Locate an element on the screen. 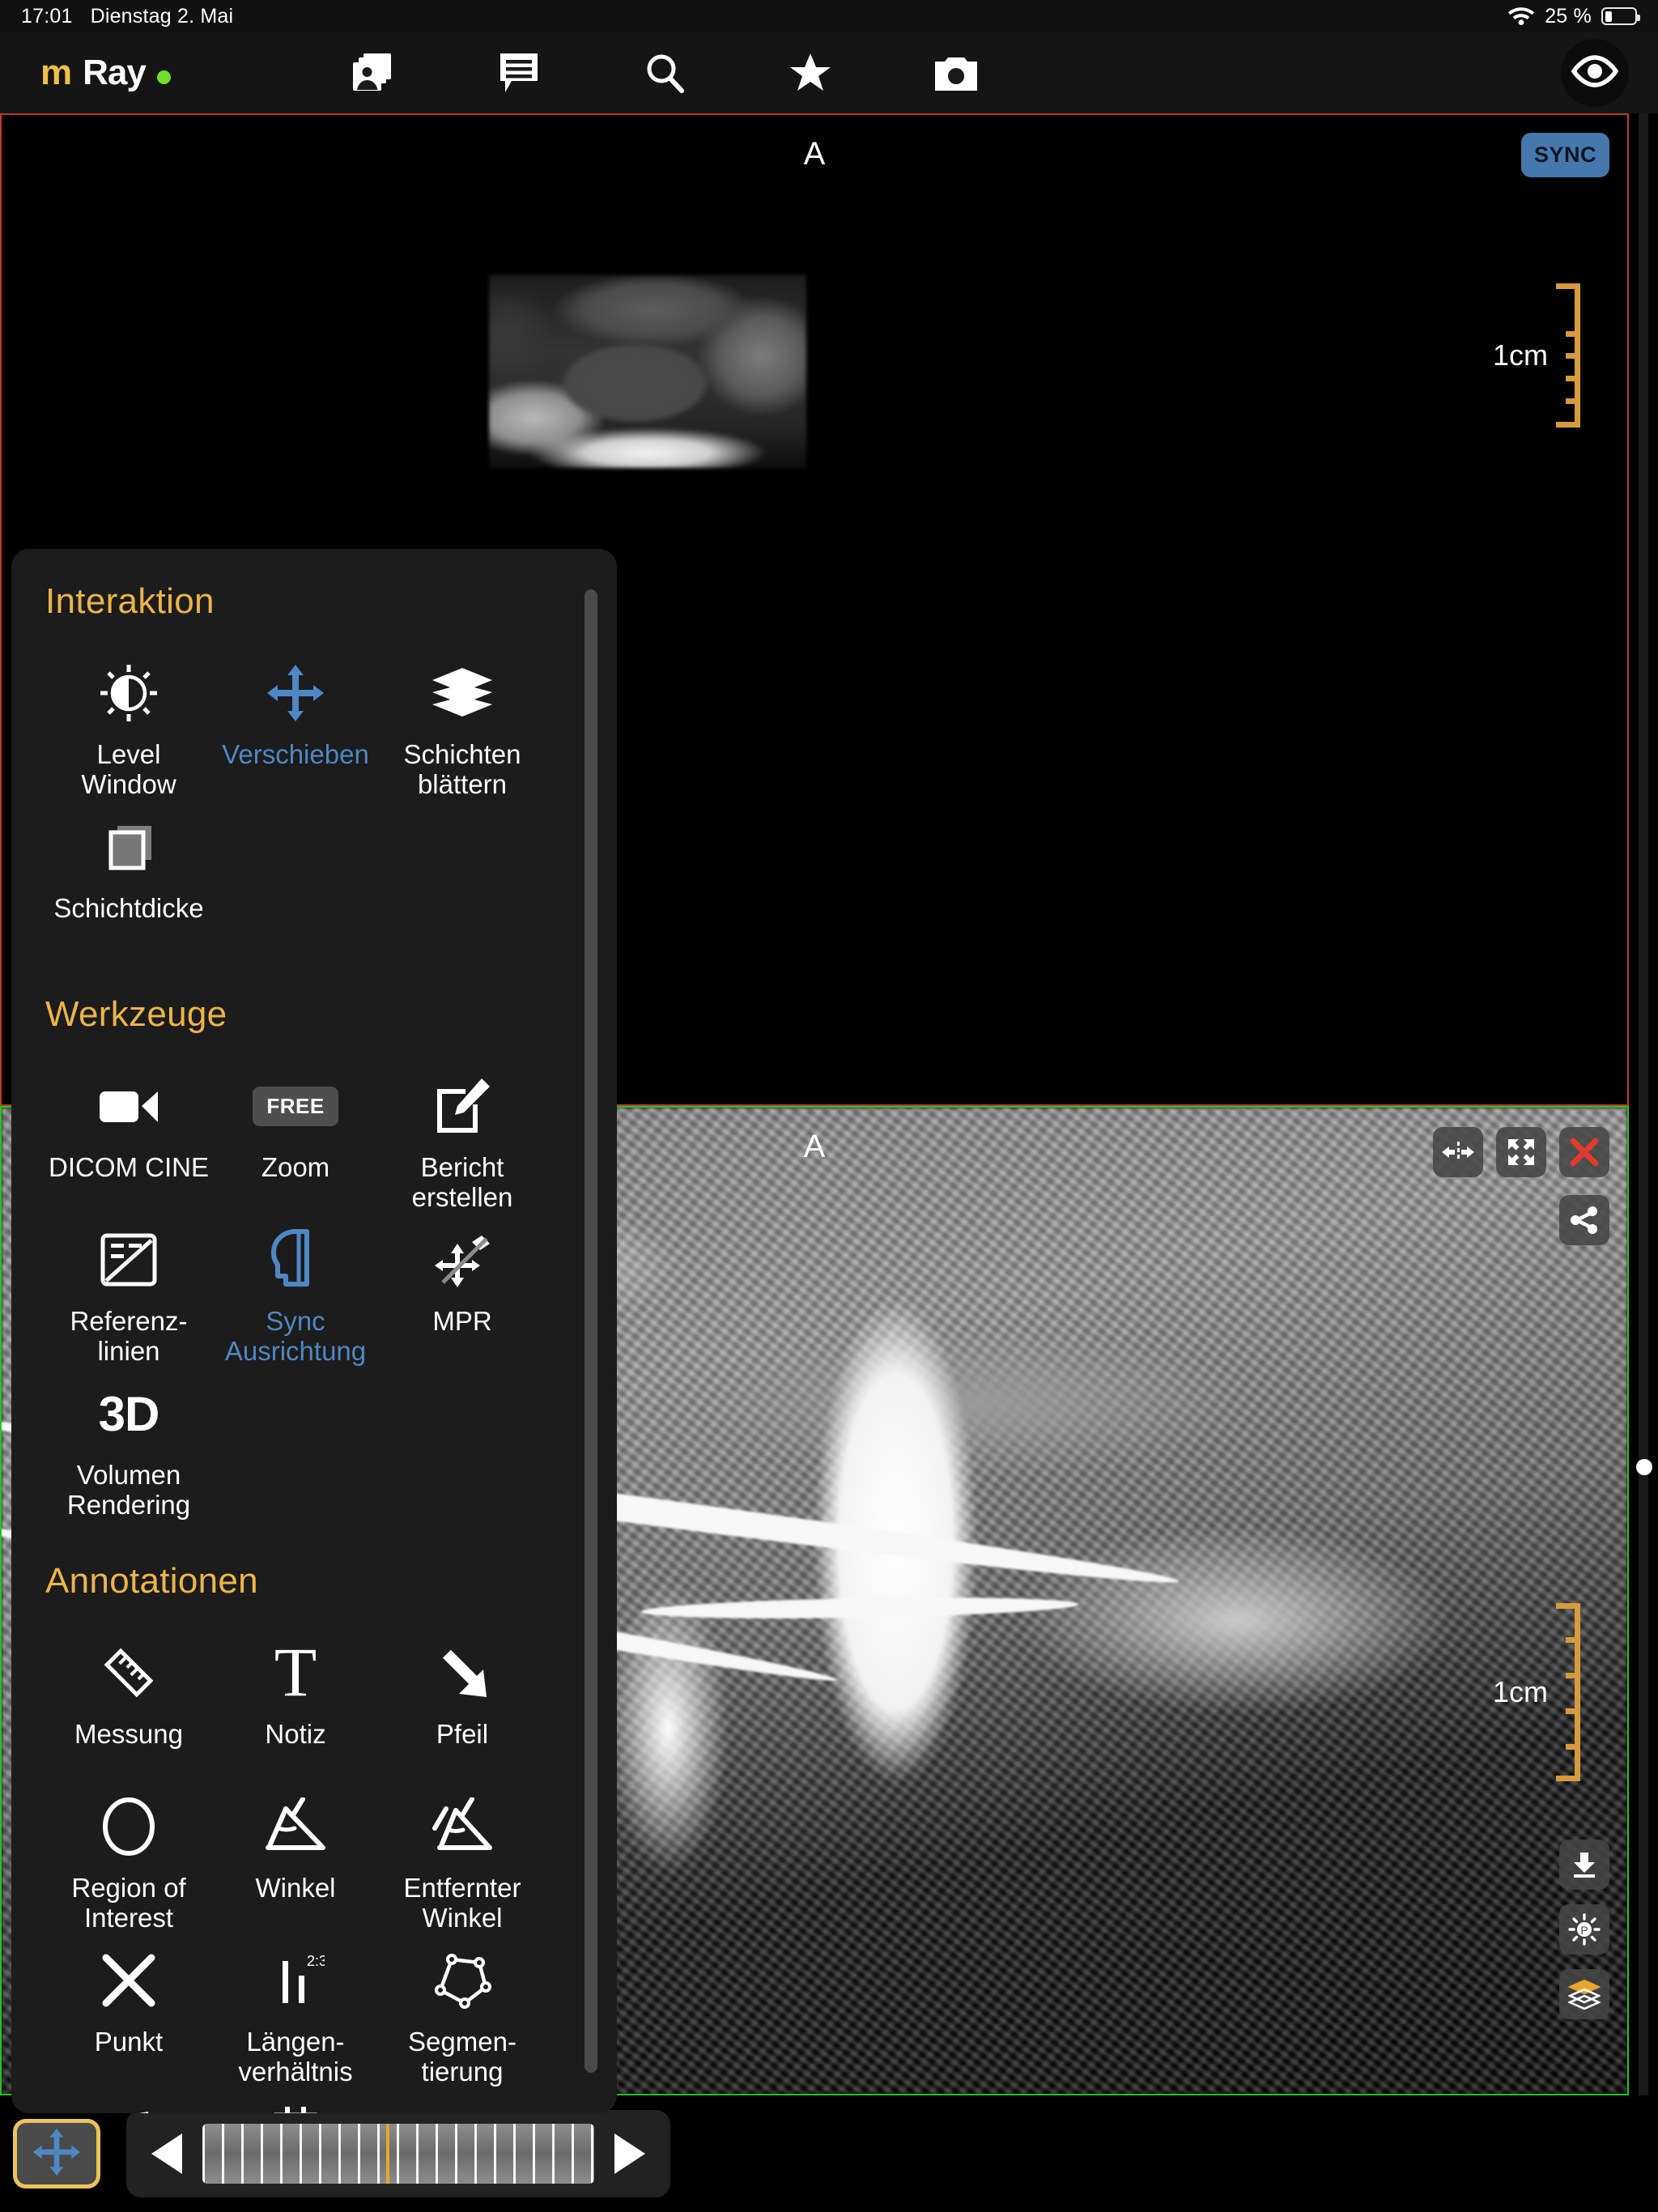 The image size is (1658, 2212). menu-item-schichten-blaettern: Schichten blättern is located at coordinates (462, 726).